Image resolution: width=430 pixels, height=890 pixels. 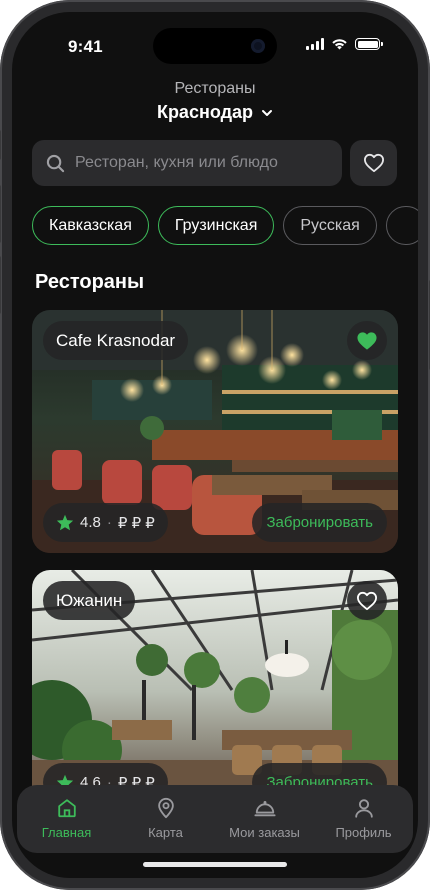 I want to click on cloche-icon, so click(x=264, y=809).